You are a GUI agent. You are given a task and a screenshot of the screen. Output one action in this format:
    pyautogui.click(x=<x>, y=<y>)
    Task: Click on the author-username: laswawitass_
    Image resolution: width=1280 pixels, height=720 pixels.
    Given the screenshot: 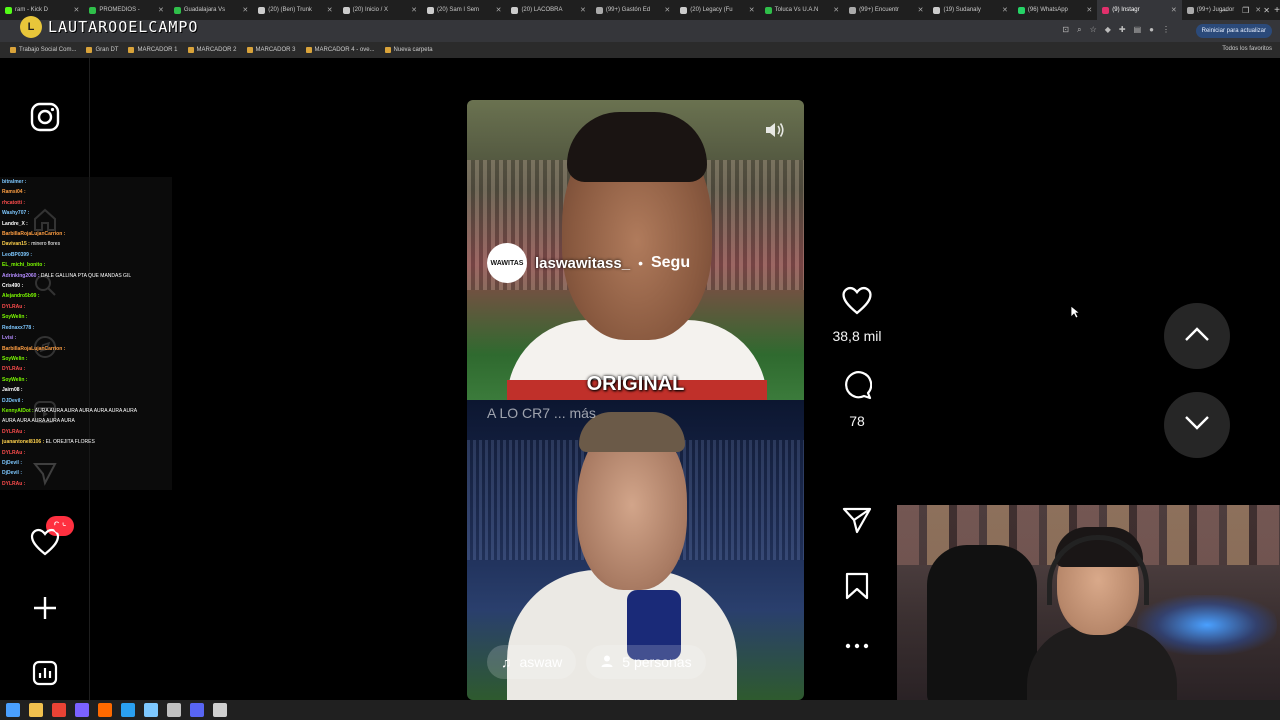 What is the action you would take?
    pyautogui.click(x=582, y=263)
    